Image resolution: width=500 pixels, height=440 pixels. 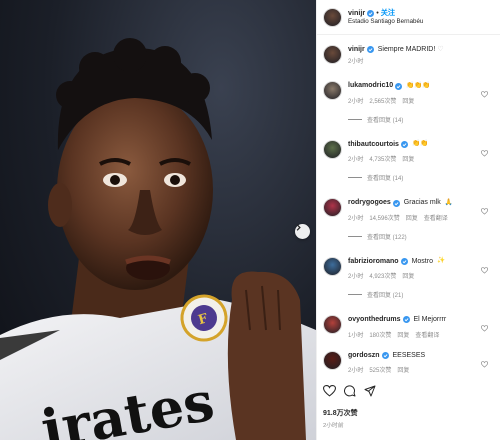 I want to click on comment-username: ovyonthedrums, so click(x=374, y=319).